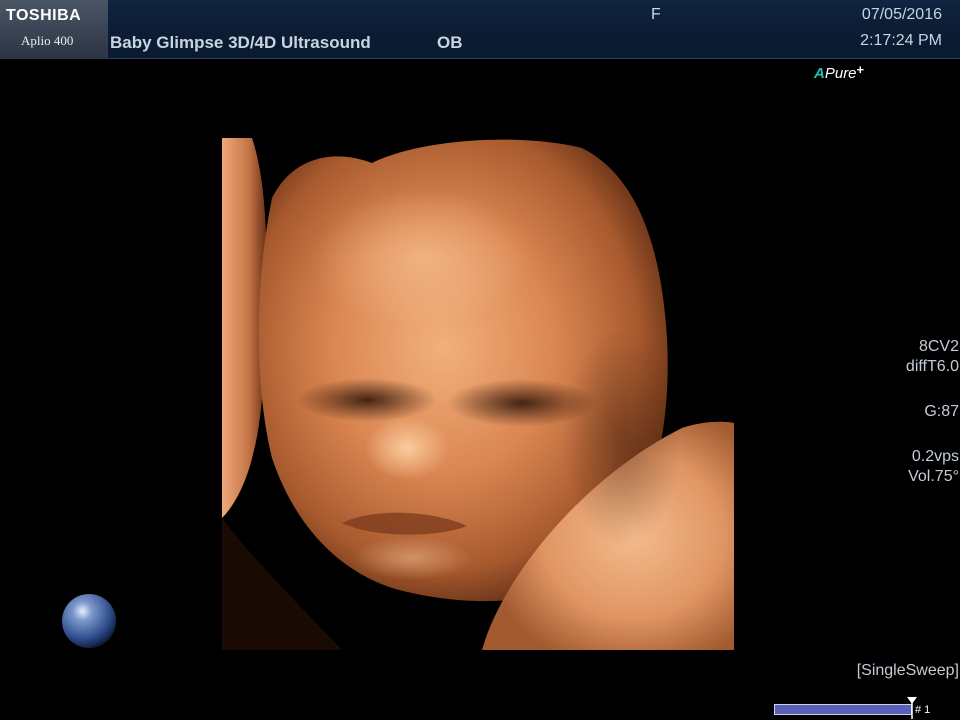  Describe the element at coordinates (933, 476) in the screenshot. I see `volume-angle-label: Vol.75°` at that location.